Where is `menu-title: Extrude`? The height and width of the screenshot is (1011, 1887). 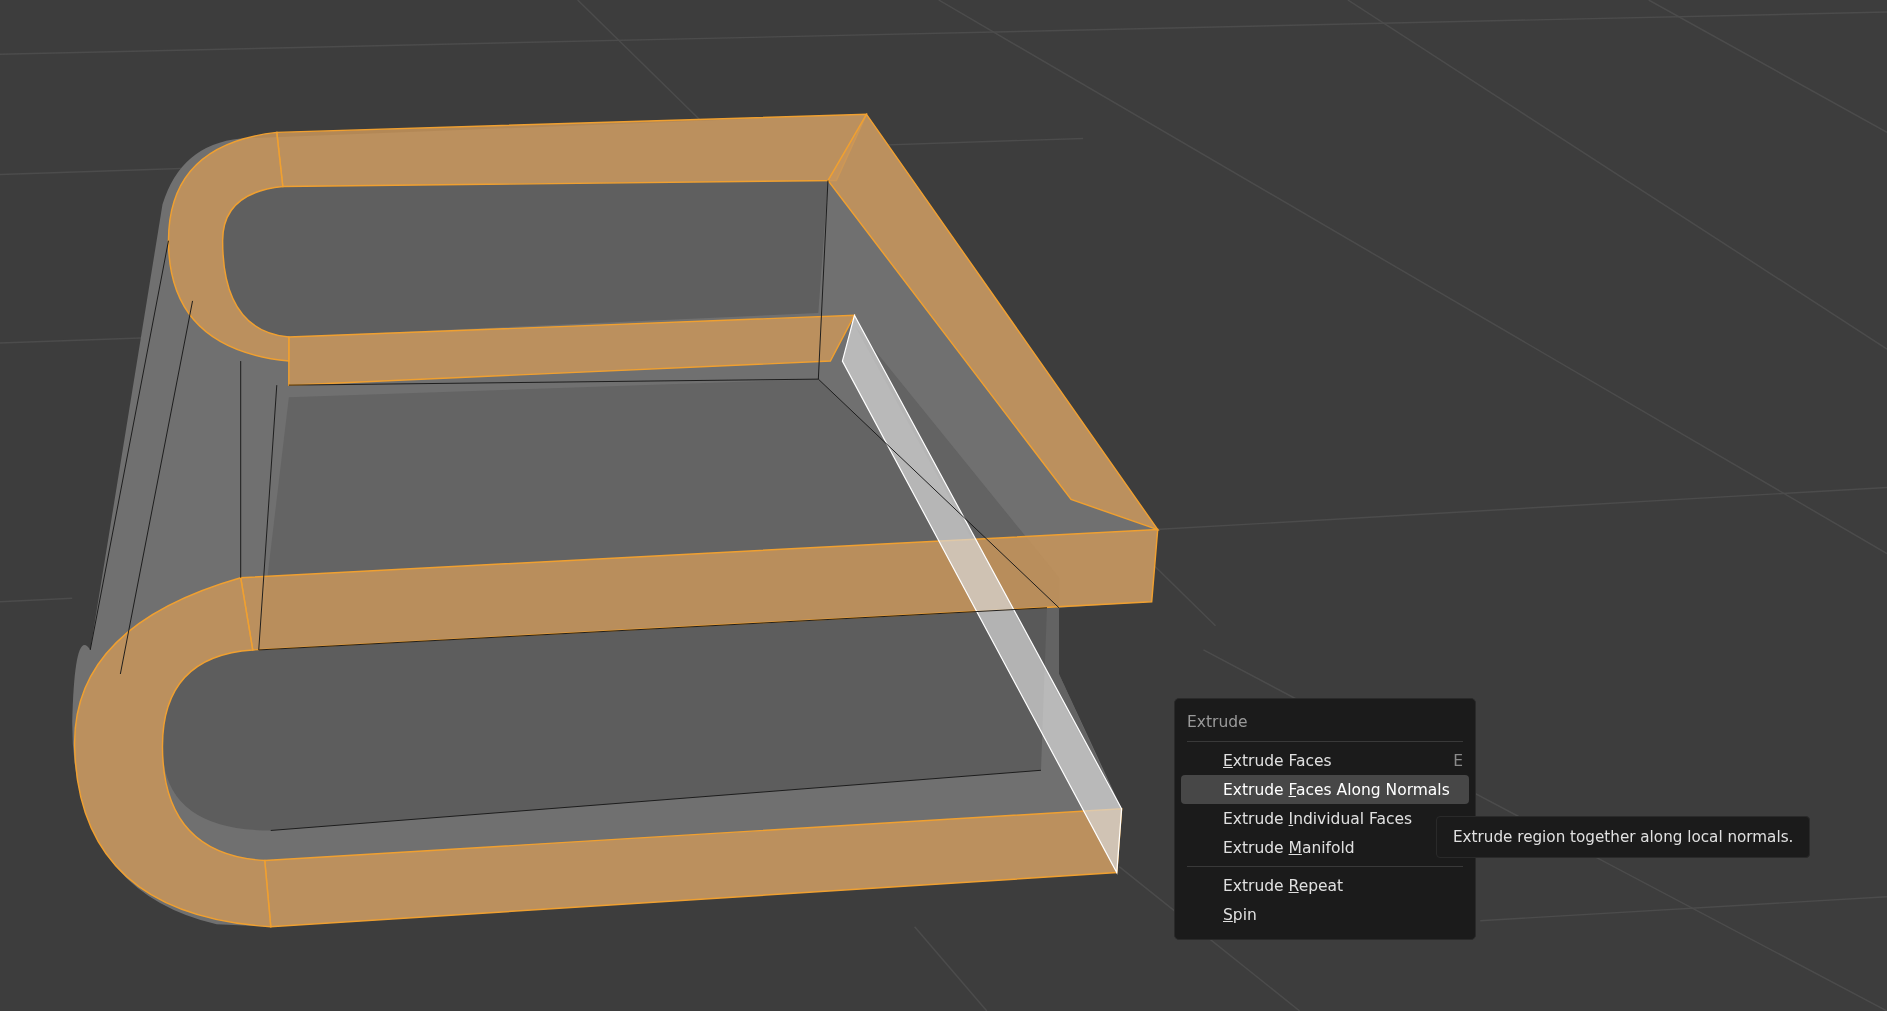
menu-title: Extrude is located at coordinates (1217, 722).